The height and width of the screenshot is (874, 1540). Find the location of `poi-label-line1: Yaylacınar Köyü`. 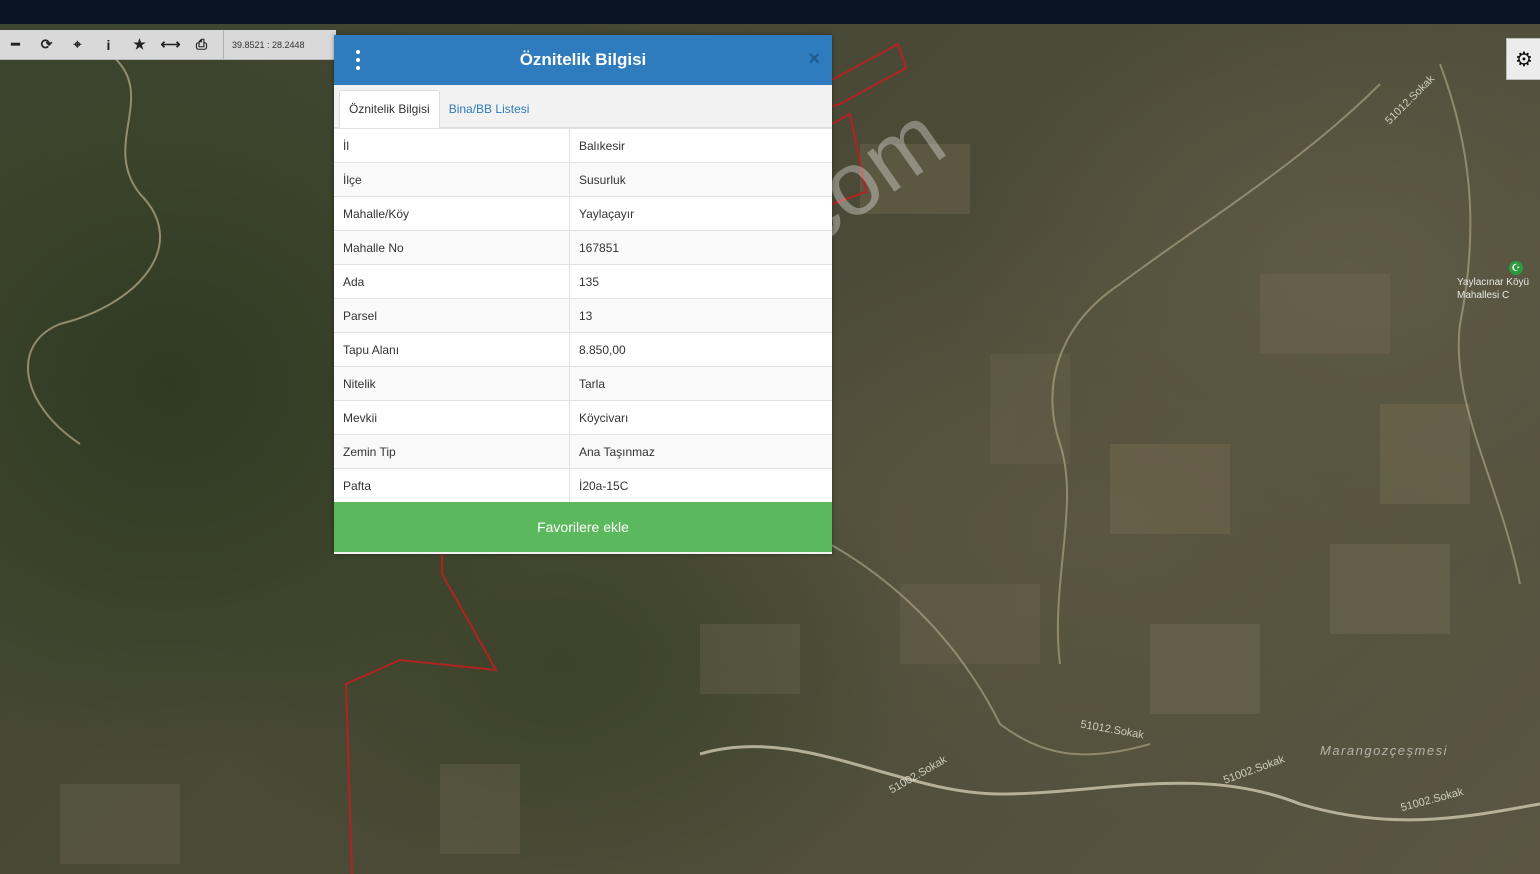

poi-label-line1: Yaylacınar Köyü is located at coordinates (1493, 282).